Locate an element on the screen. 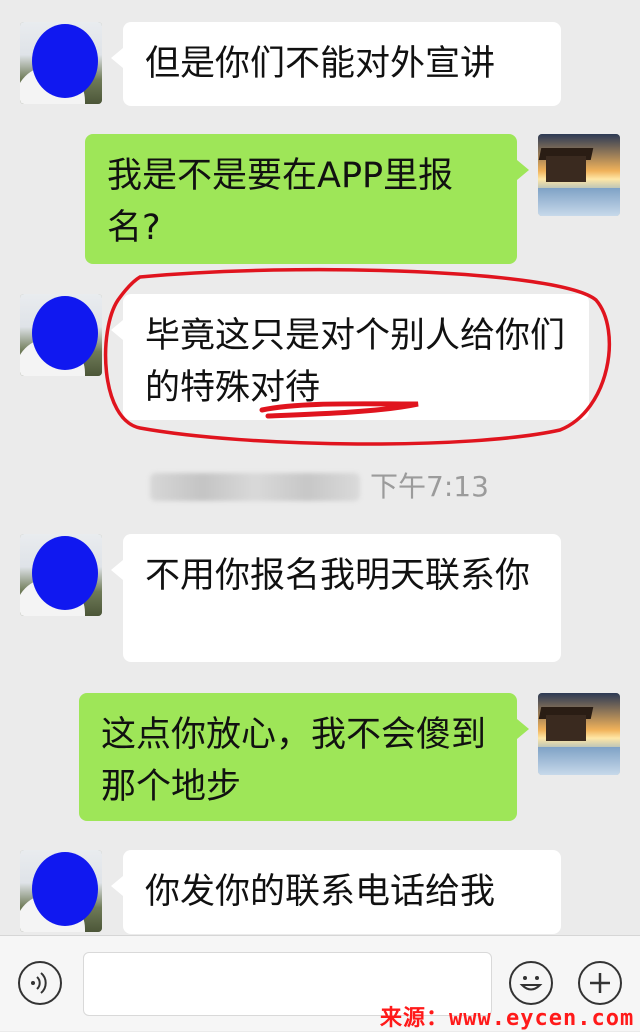 This screenshot has width=640, height=1032. voice-icon is located at coordinates (39, 983).